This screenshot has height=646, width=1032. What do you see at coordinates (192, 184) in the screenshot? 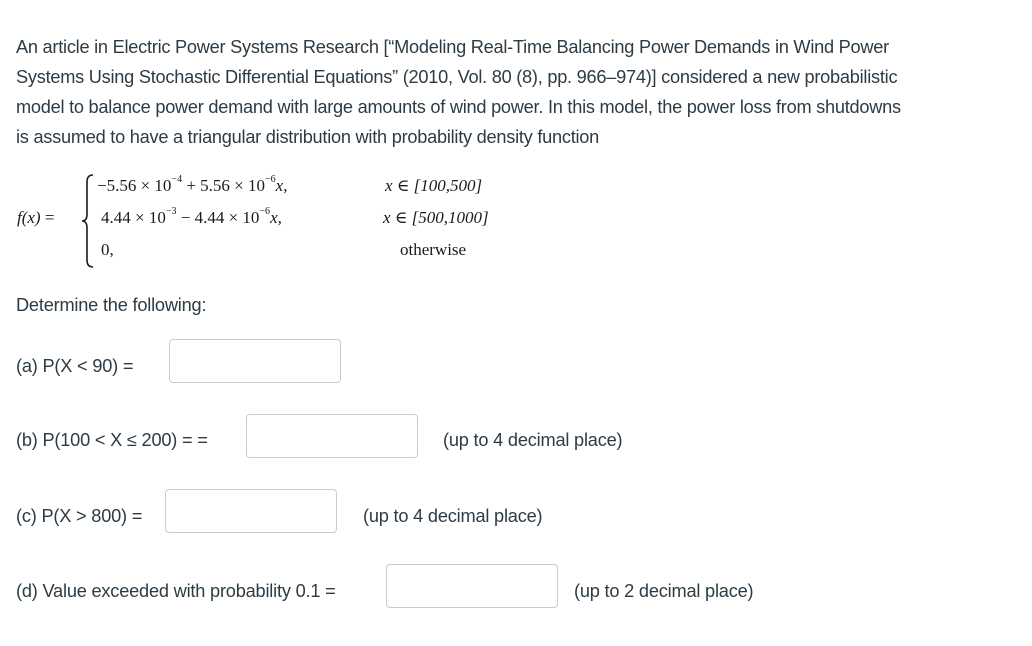
I see `case-1-expression: −5.56 × 10−4 + 5.56 × 10−6x,` at bounding box center [192, 184].